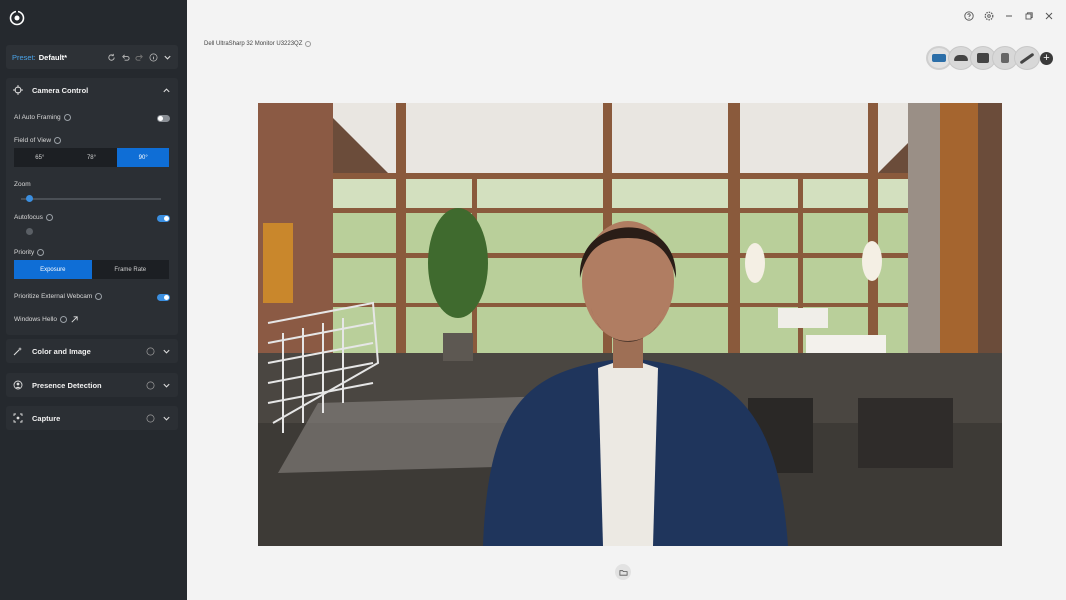  Describe the element at coordinates (35, 319) in the screenshot. I see `windows-hello-label: Windows Hello` at that location.